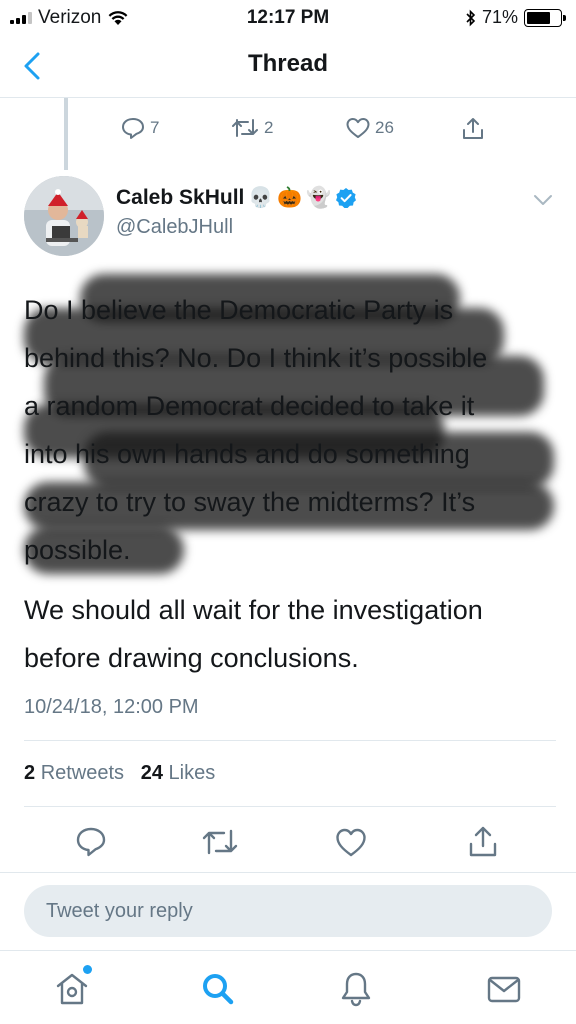  I want to click on avatar, so click(64, 216).